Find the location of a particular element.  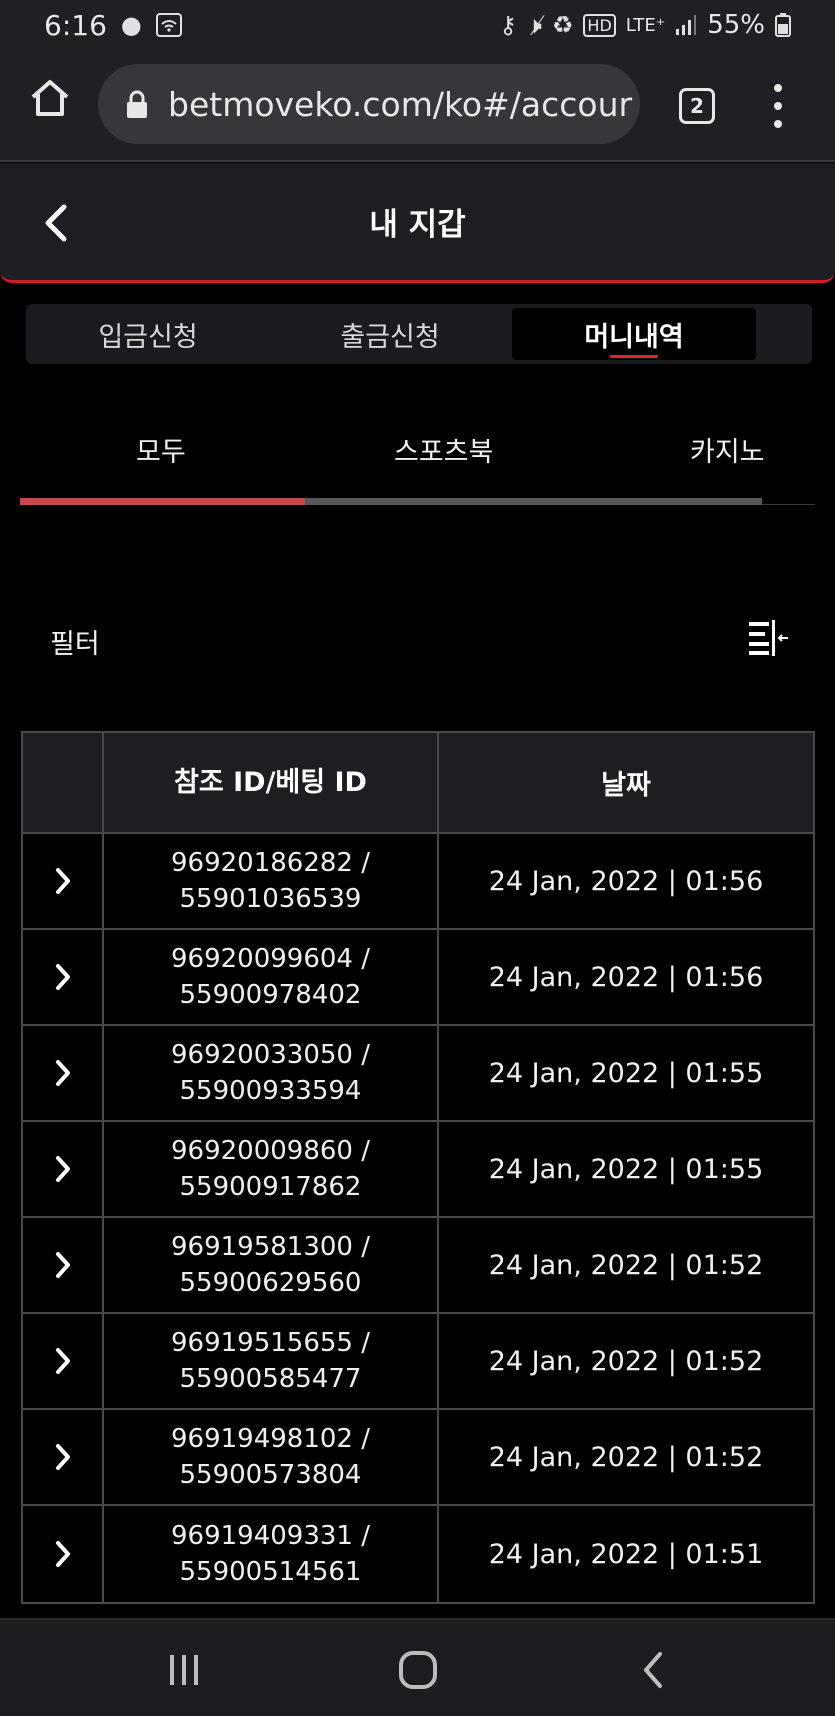

ref-id-cell: 96920186282 / 55901036539 is located at coordinates (271, 881).